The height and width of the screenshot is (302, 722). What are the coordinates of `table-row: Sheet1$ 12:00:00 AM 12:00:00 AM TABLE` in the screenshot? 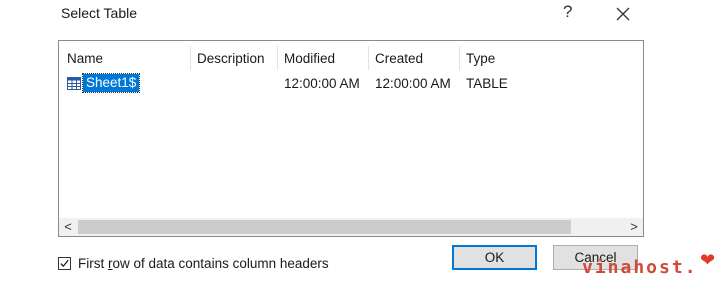 It's located at (343, 83).